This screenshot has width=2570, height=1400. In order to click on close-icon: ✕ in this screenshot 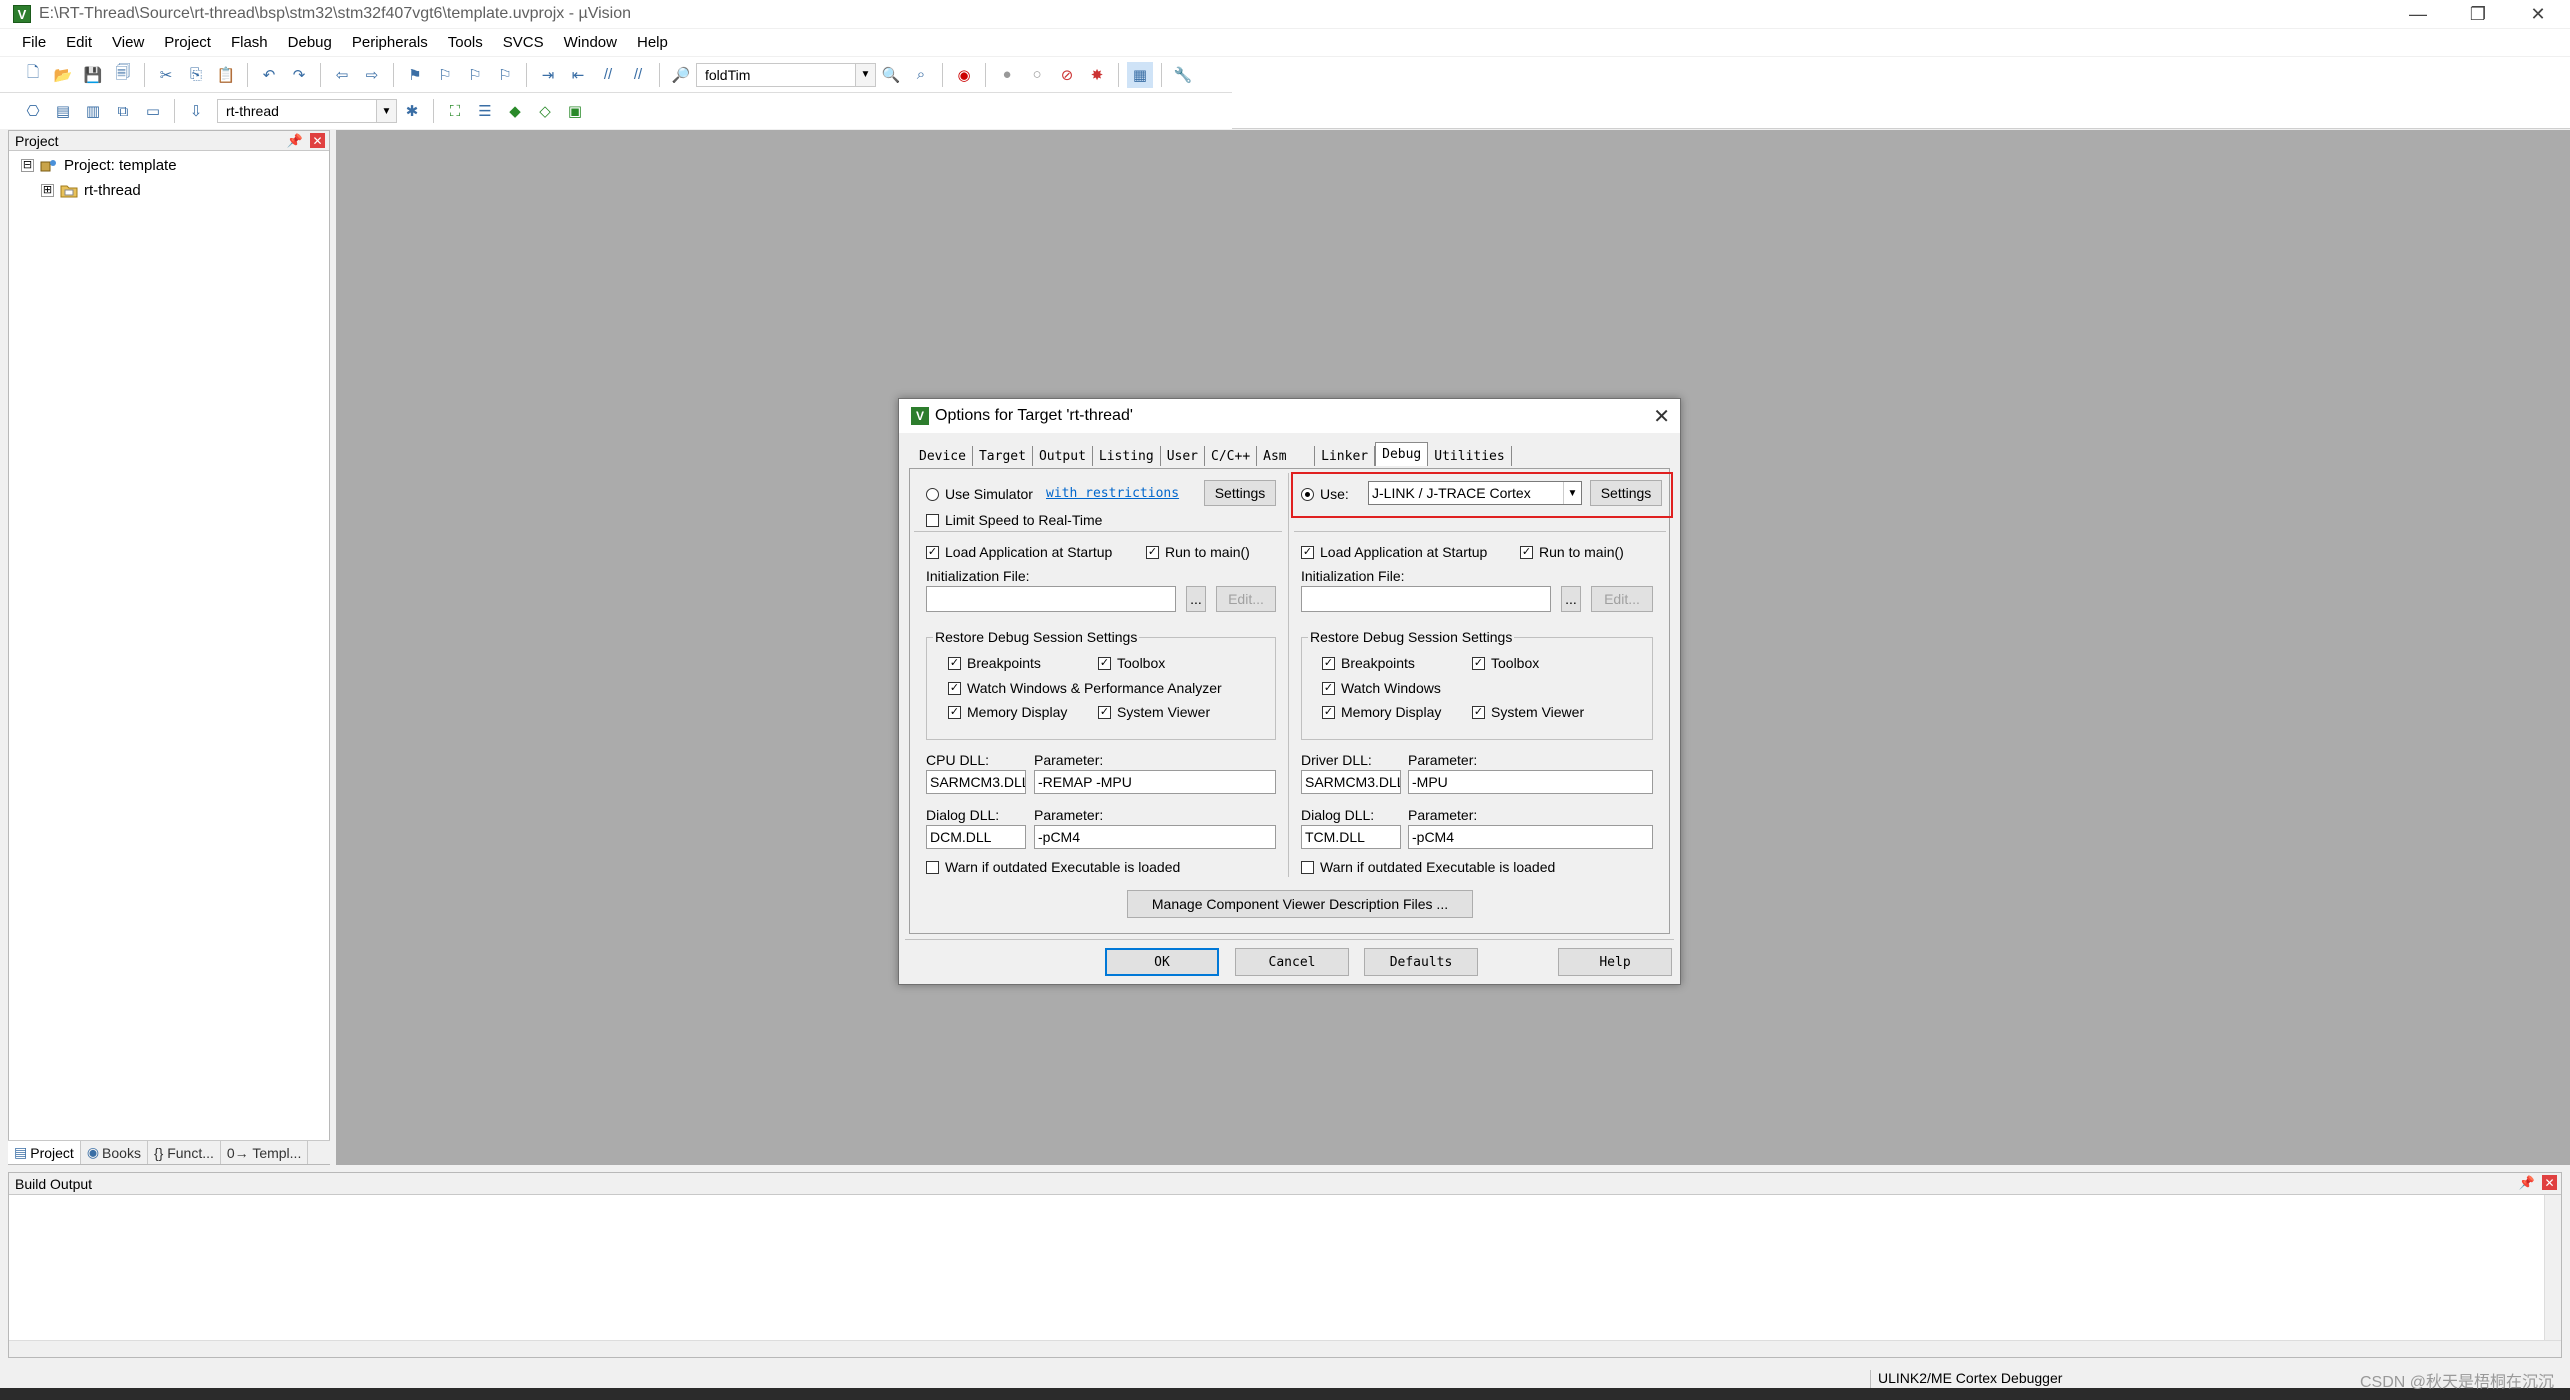, I will do `click(317, 140)`.